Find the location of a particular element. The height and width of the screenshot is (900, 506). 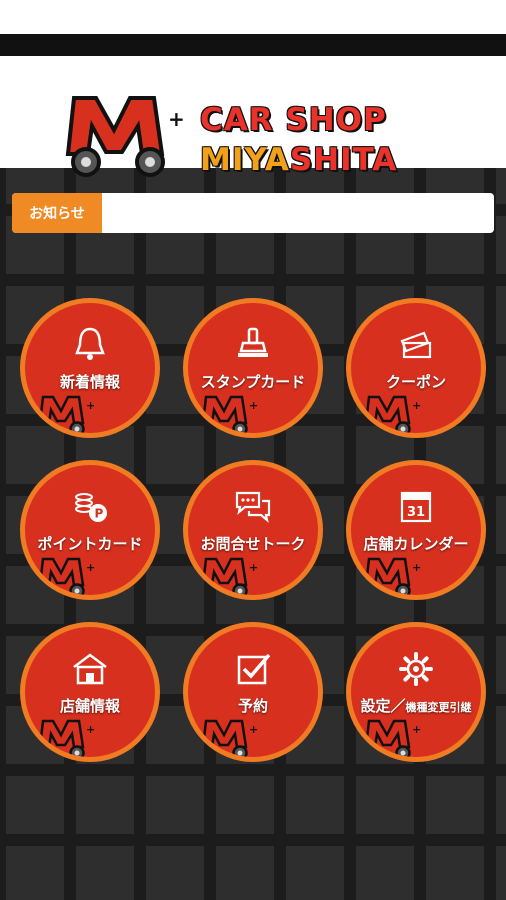

menu-stamp-button: スタンプカード + is located at coordinates (253, 368).